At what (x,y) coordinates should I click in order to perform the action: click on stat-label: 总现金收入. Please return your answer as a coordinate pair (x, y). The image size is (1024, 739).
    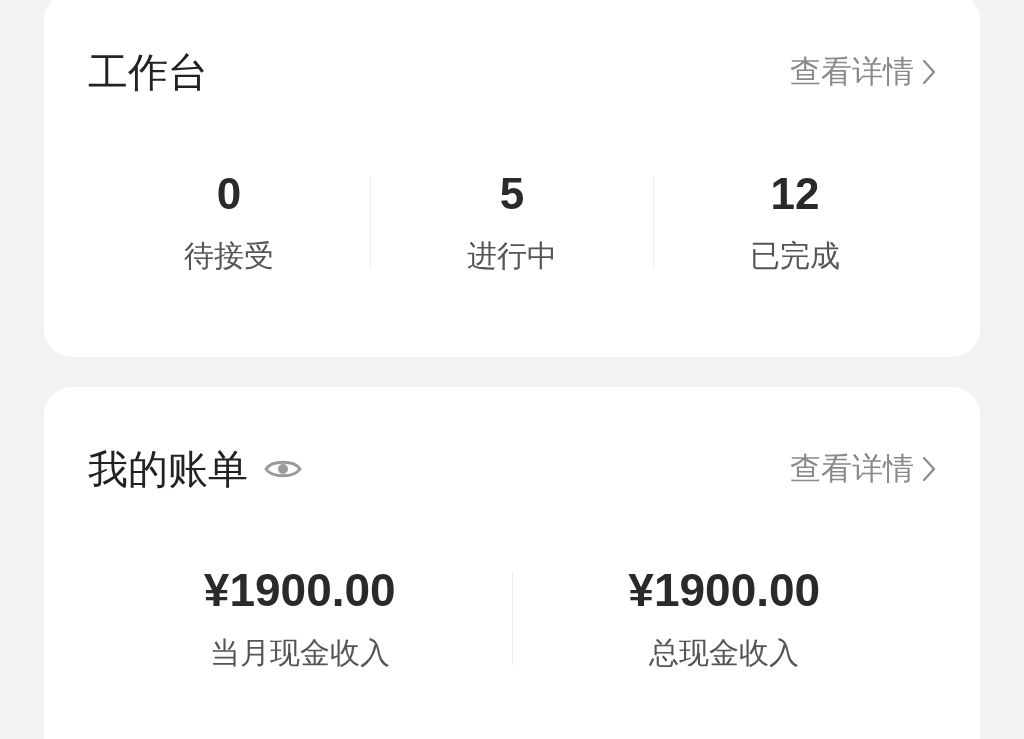
    Looking at the image, I should click on (724, 653).